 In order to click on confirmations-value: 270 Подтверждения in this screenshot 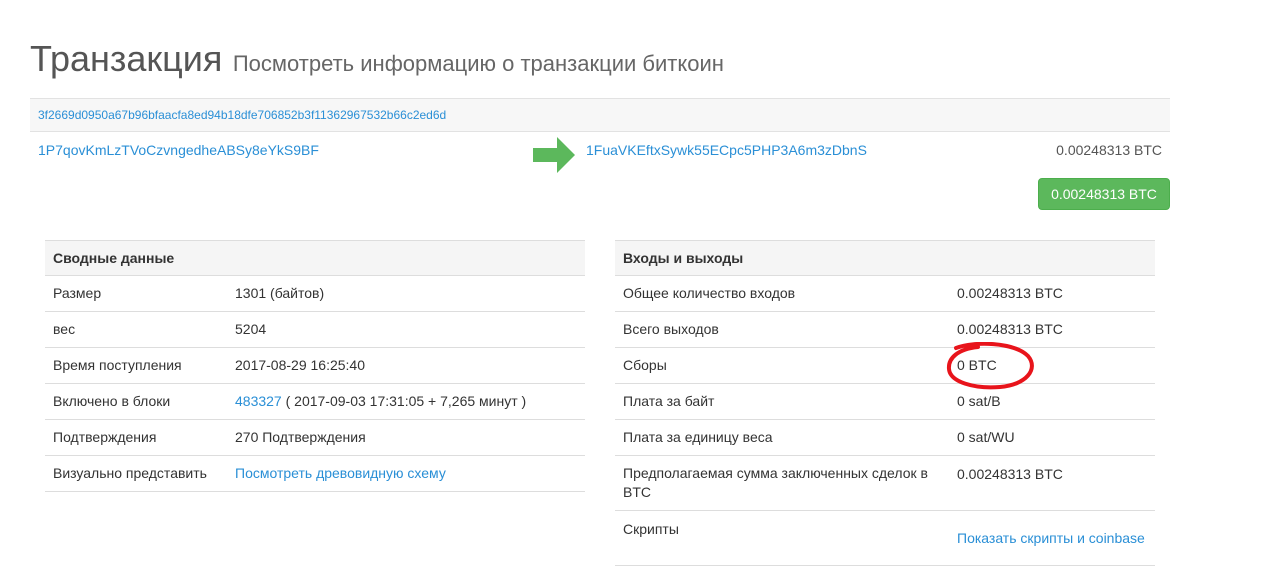, I will do `click(300, 437)`.